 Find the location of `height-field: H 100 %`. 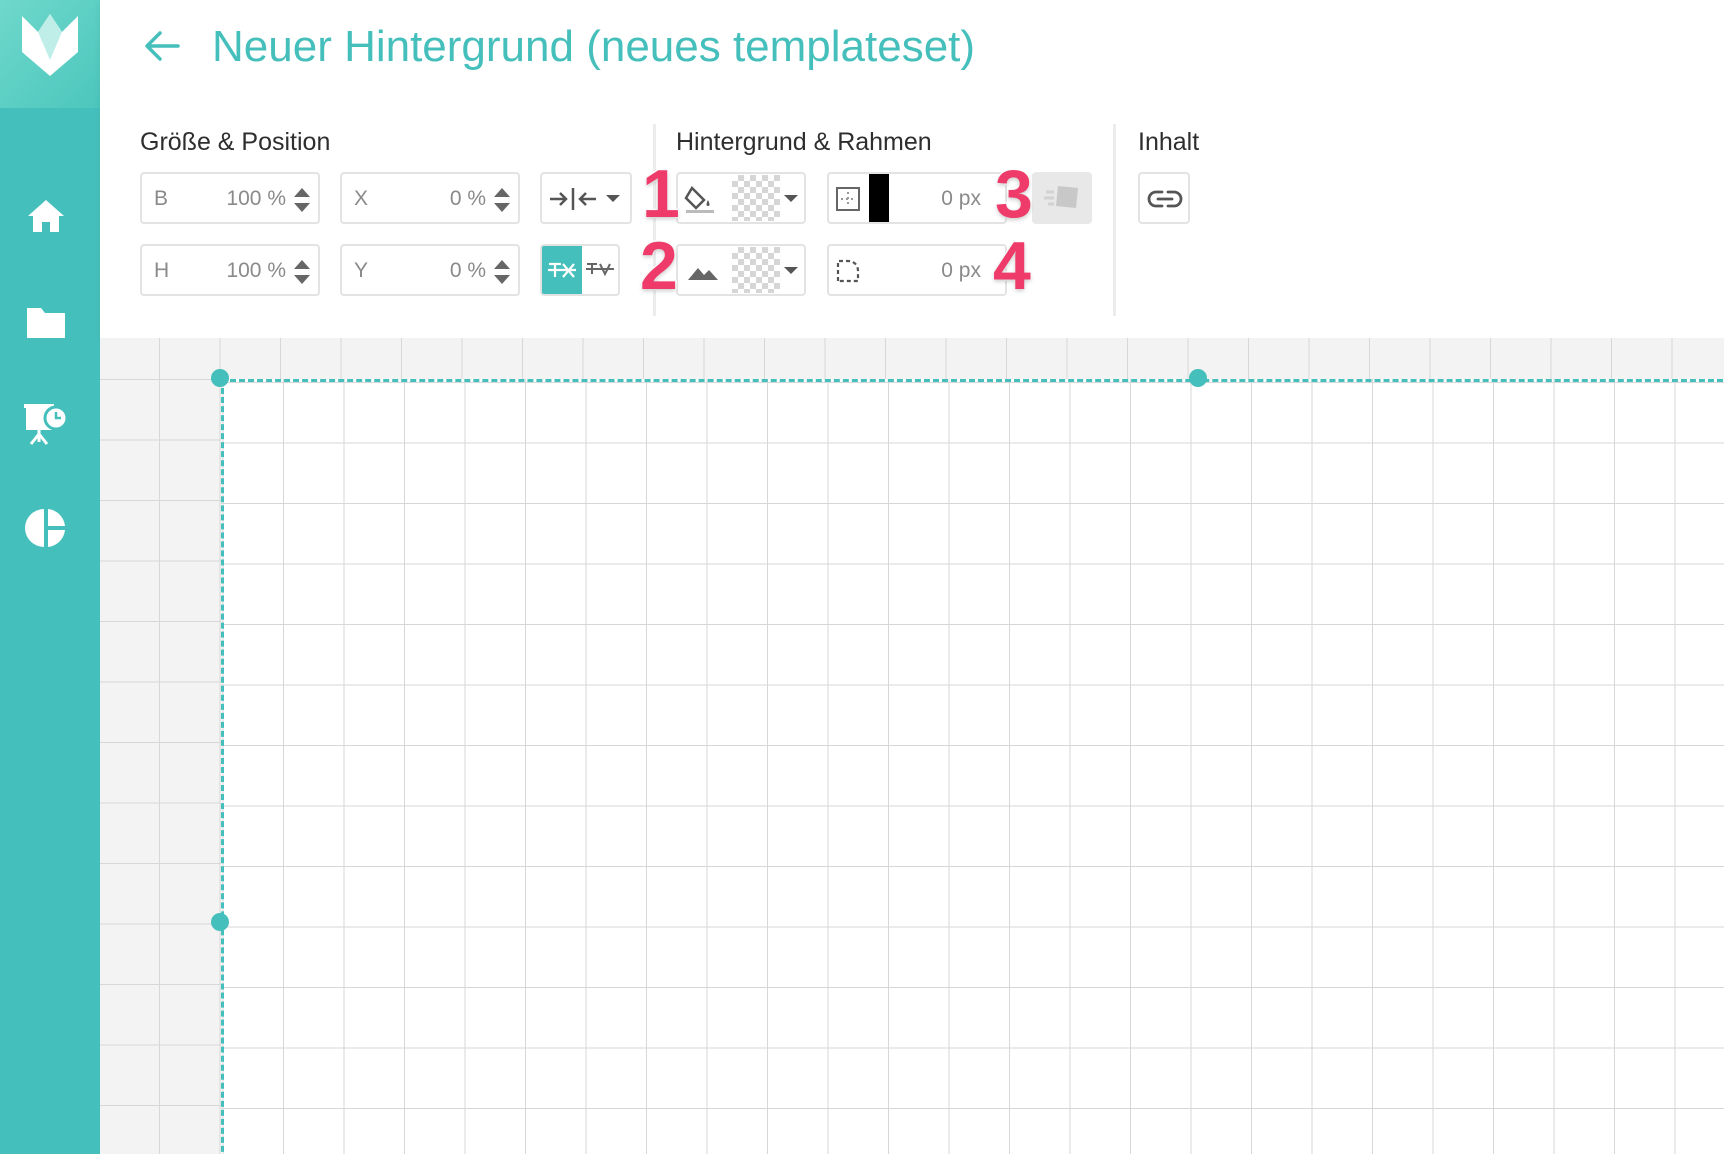

height-field: H 100 % is located at coordinates (230, 270).